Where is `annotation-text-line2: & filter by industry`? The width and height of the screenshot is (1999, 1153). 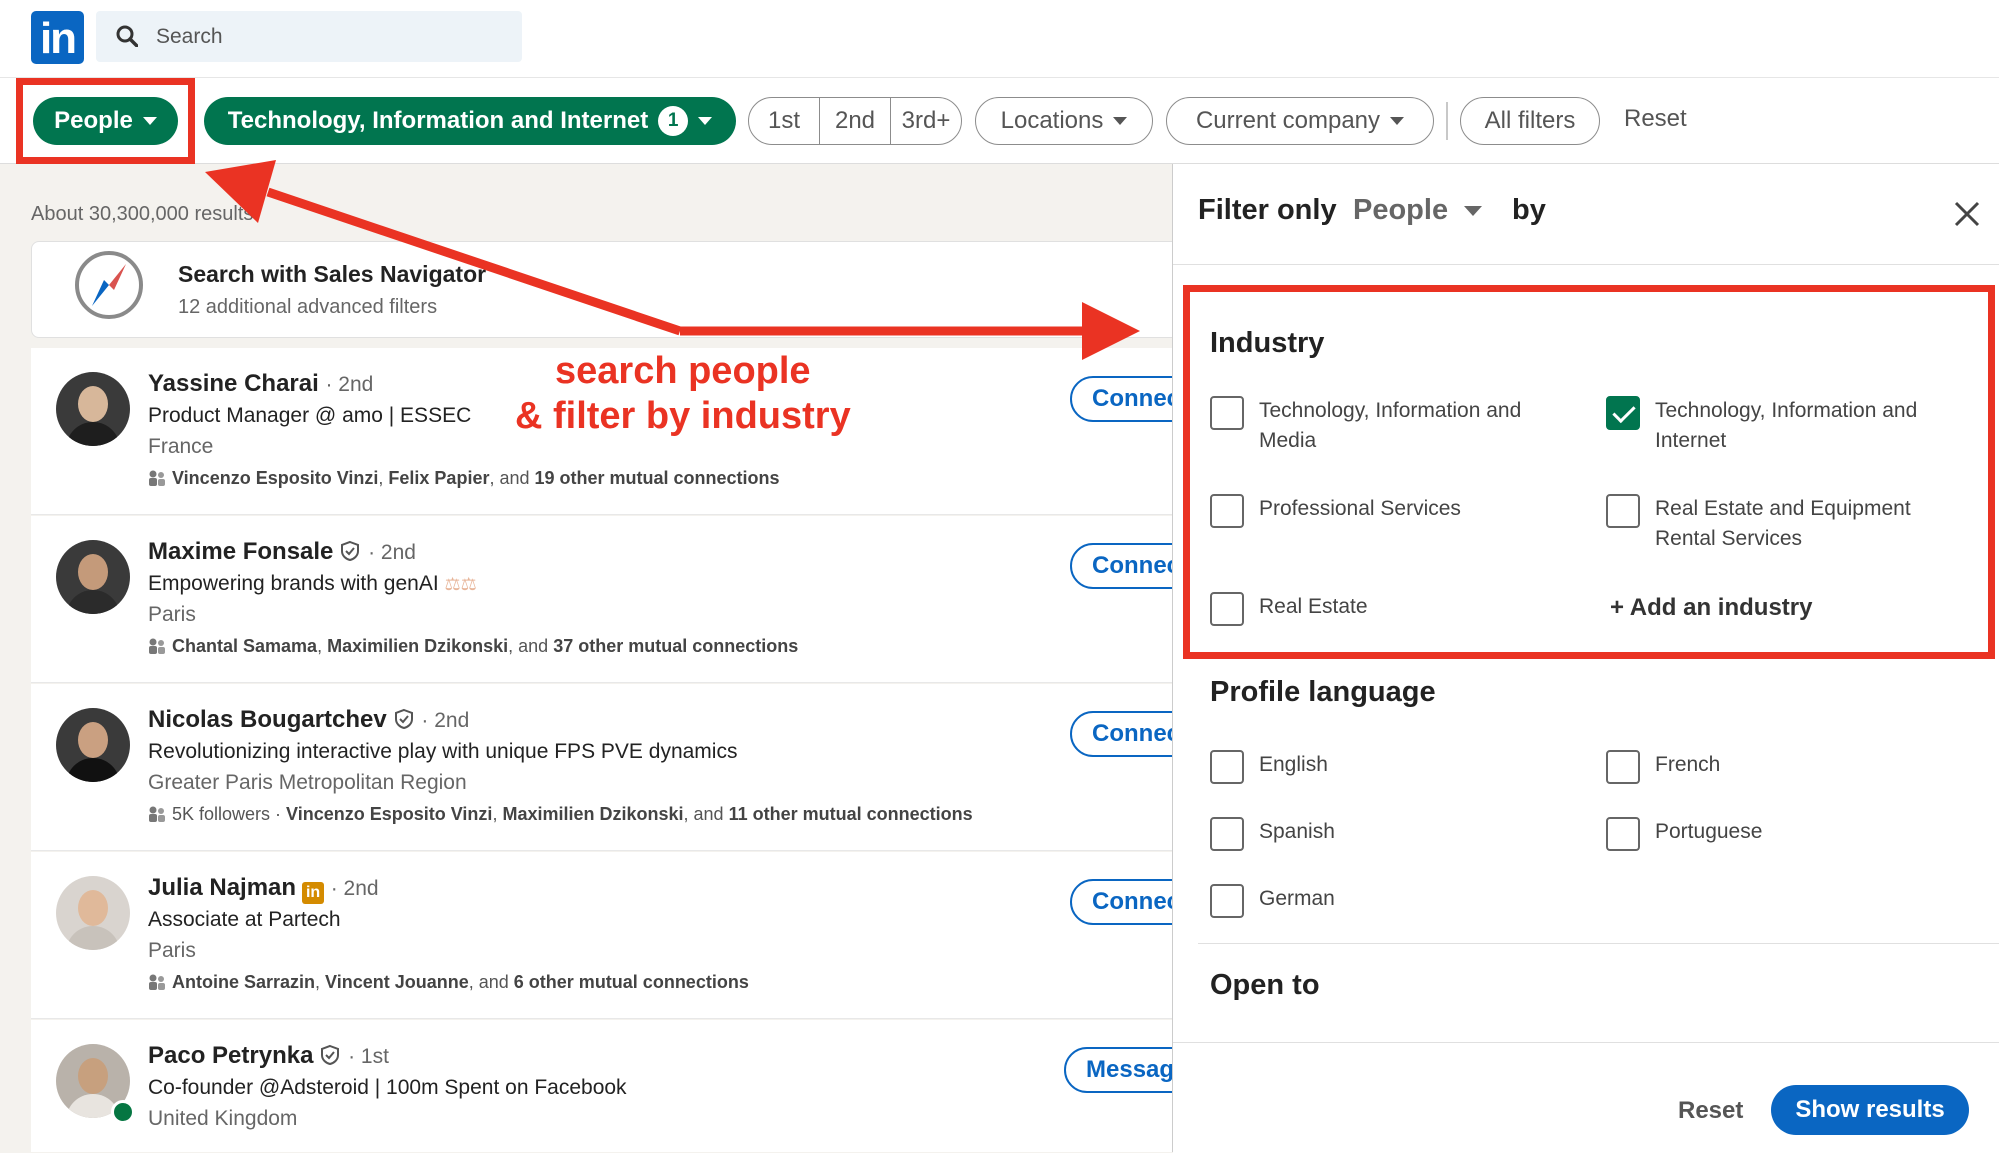 annotation-text-line2: & filter by industry is located at coordinates (683, 416).